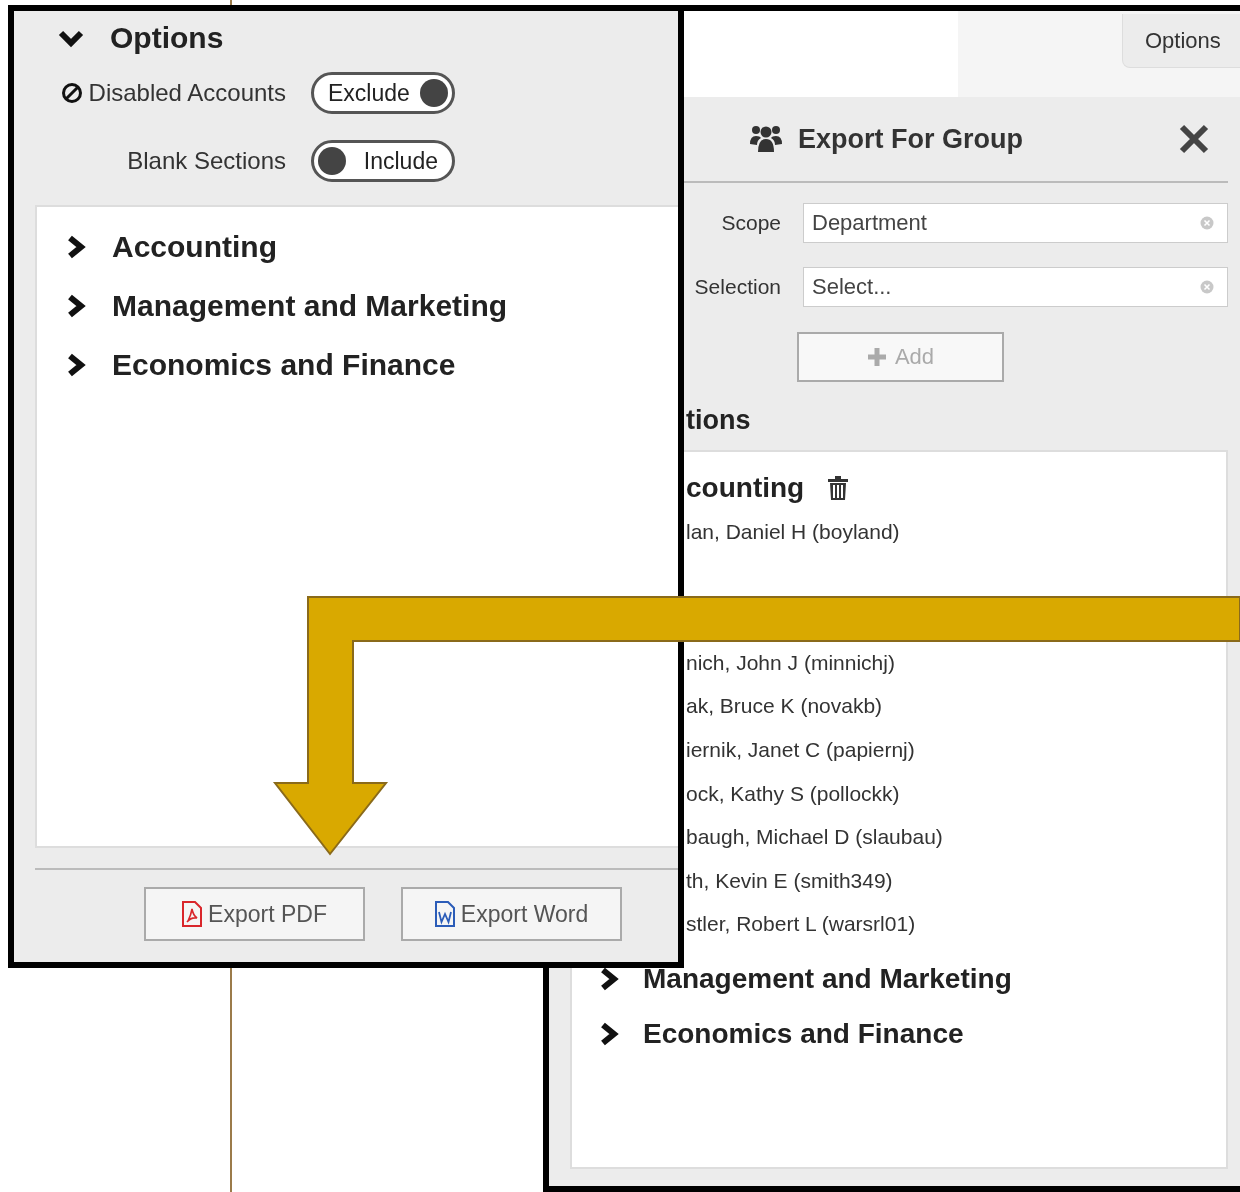  Describe the element at coordinates (206, 161) in the screenshot. I see `setting-label: Blank Sections` at that location.